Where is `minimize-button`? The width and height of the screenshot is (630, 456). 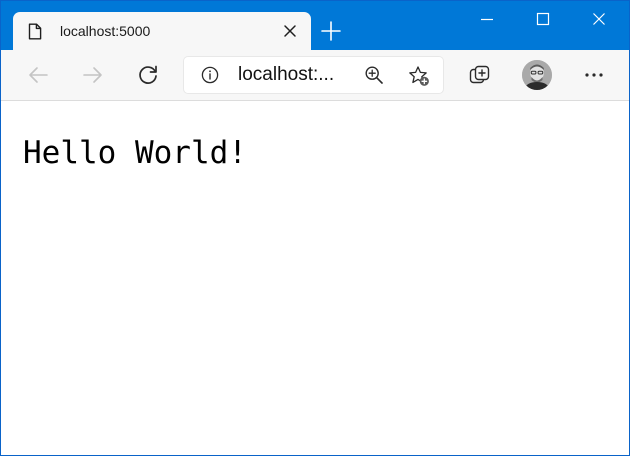
minimize-button is located at coordinates (487, 19).